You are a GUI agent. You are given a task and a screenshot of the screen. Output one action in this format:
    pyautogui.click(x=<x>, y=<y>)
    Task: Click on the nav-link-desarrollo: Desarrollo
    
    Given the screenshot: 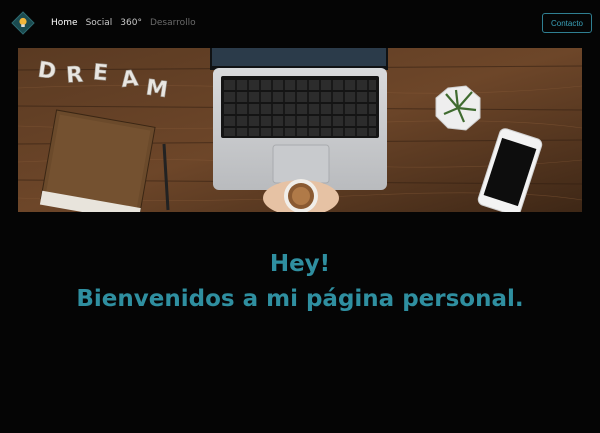 What is the action you would take?
    pyautogui.click(x=173, y=23)
    